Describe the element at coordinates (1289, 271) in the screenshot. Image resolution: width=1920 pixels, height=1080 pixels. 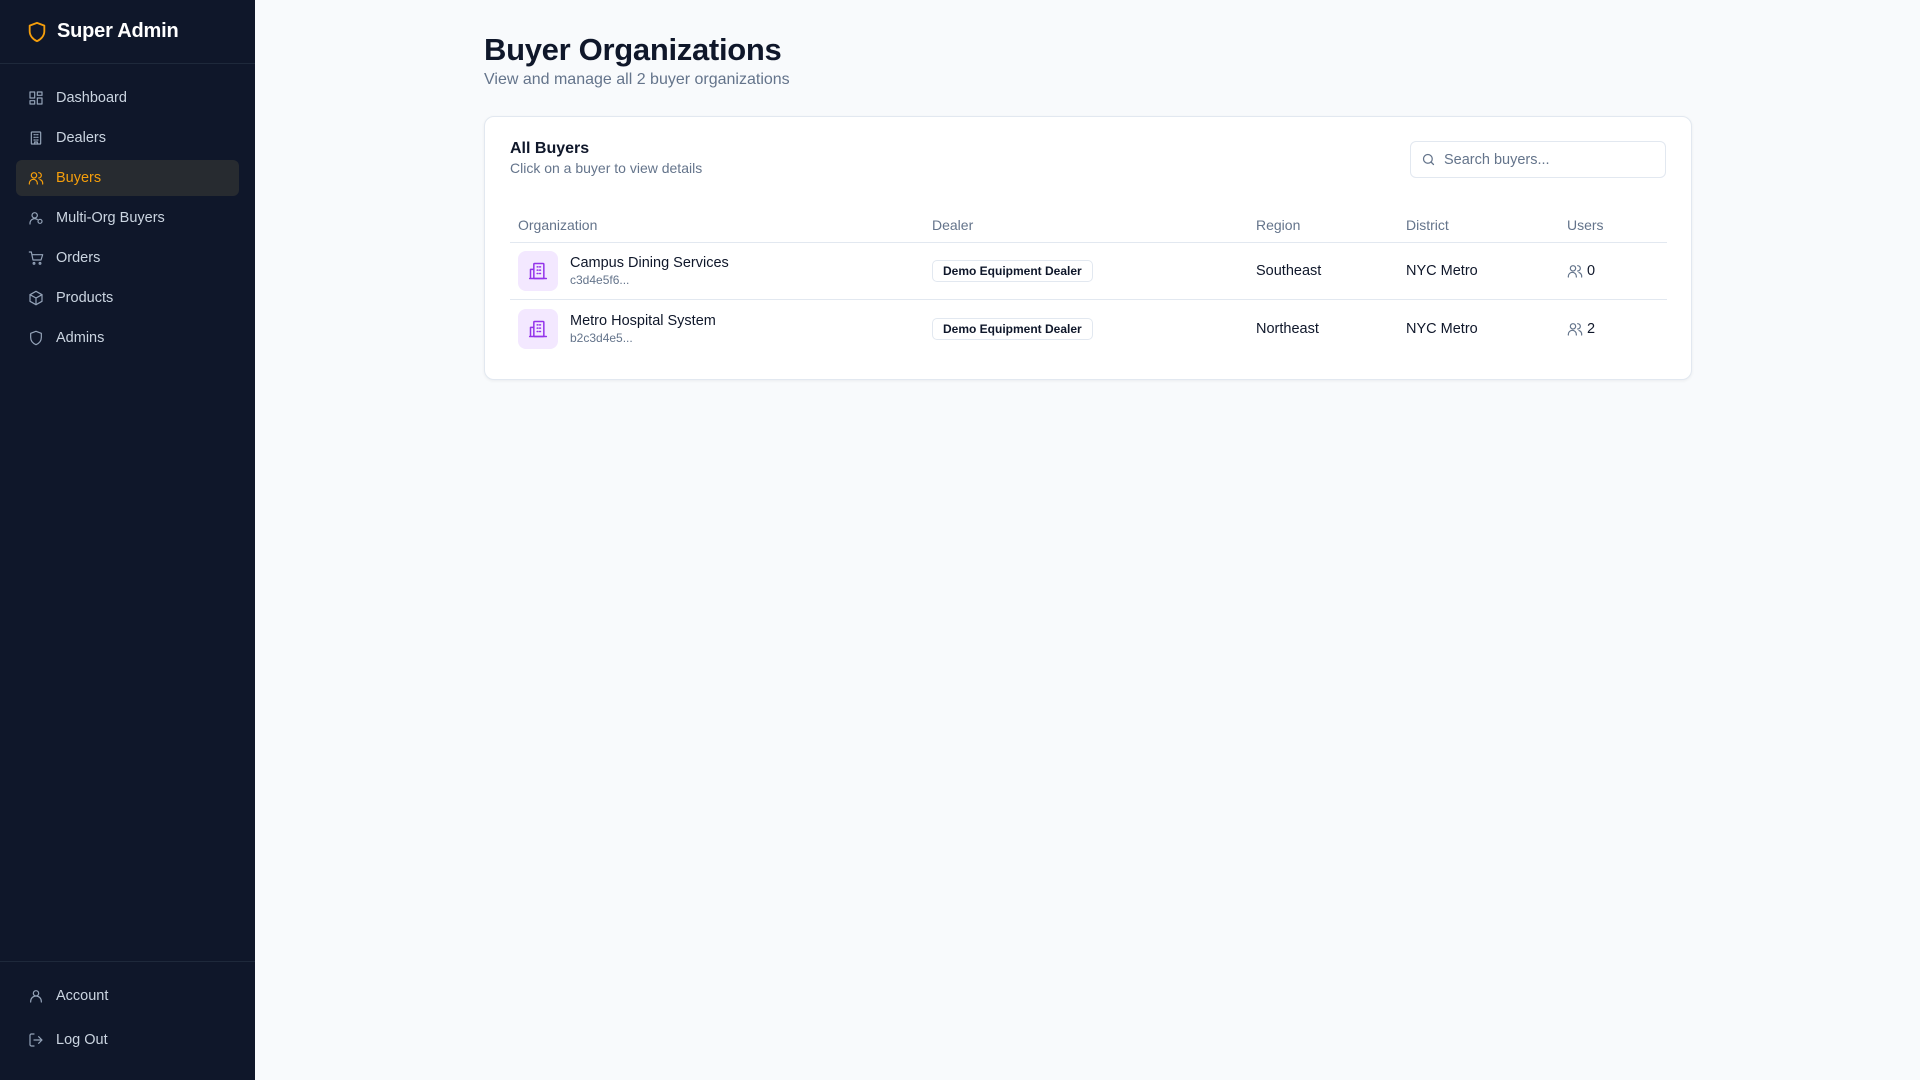
I see `region-cell: Southeast` at that location.